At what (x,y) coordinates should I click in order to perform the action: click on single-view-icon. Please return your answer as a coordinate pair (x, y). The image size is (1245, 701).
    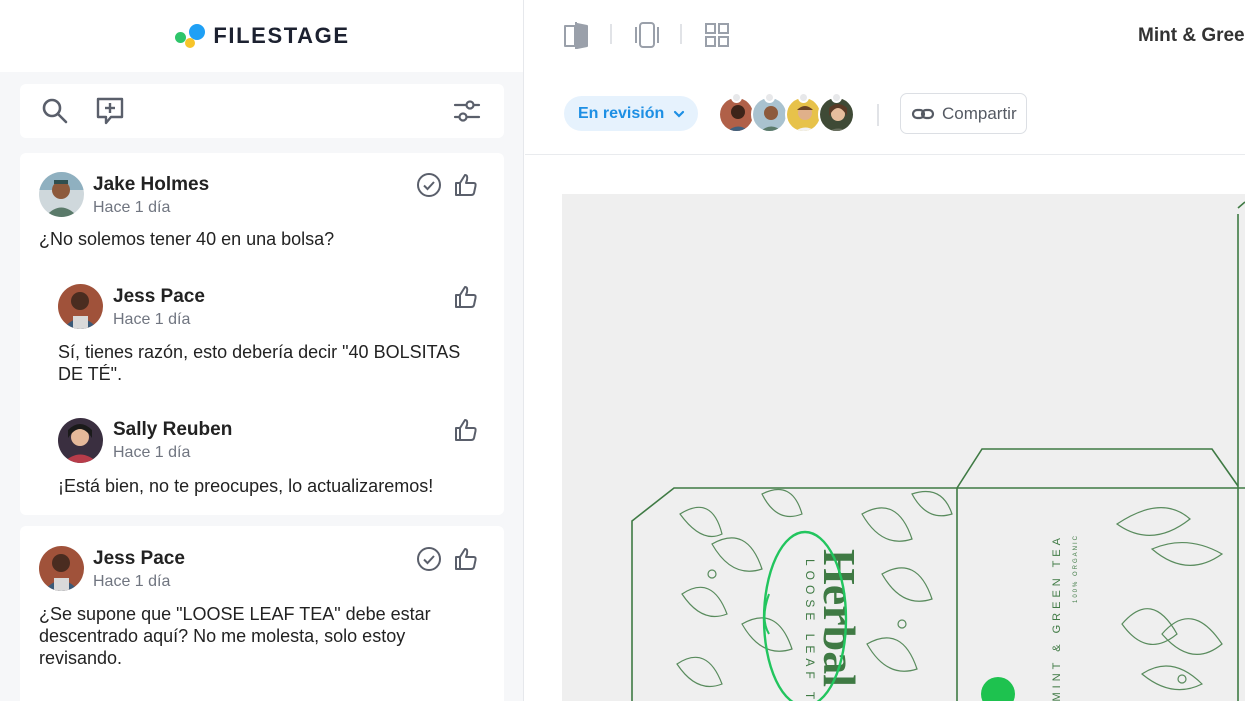
    Looking at the image, I should click on (647, 35).